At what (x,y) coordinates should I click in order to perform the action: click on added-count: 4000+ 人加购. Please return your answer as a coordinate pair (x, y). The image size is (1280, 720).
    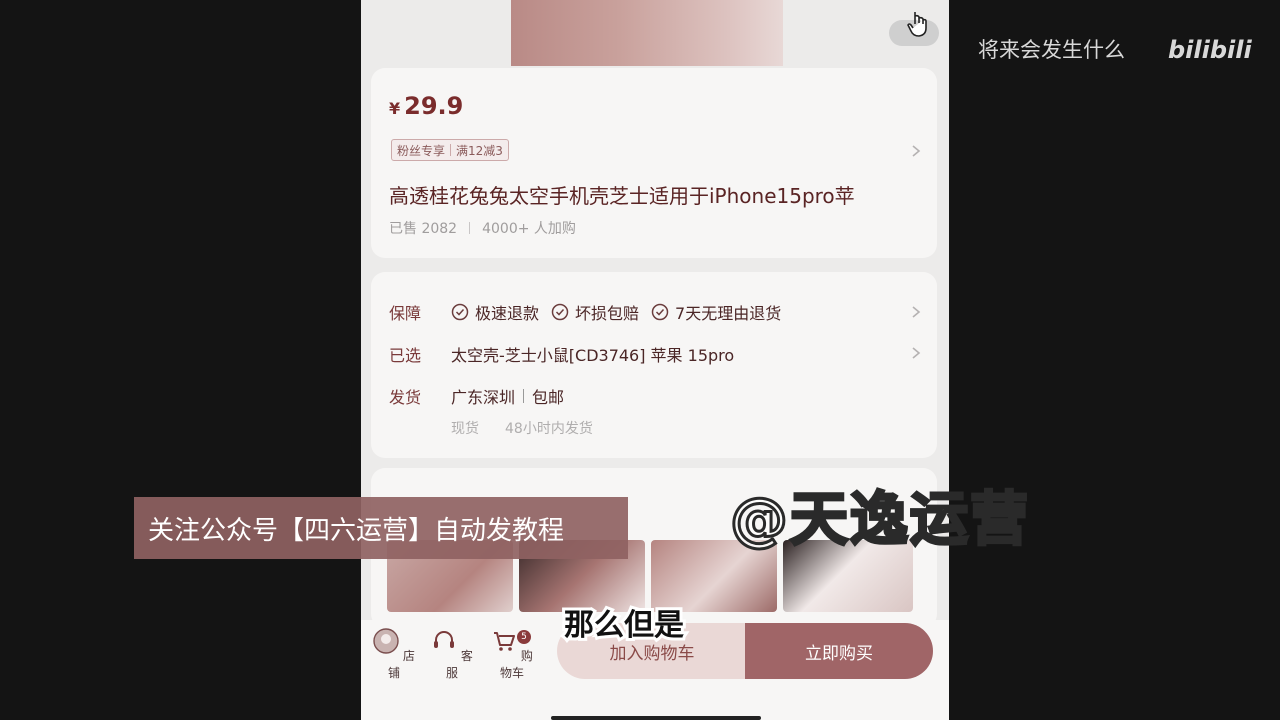
    Looking at the image, I should click on (529, 229).